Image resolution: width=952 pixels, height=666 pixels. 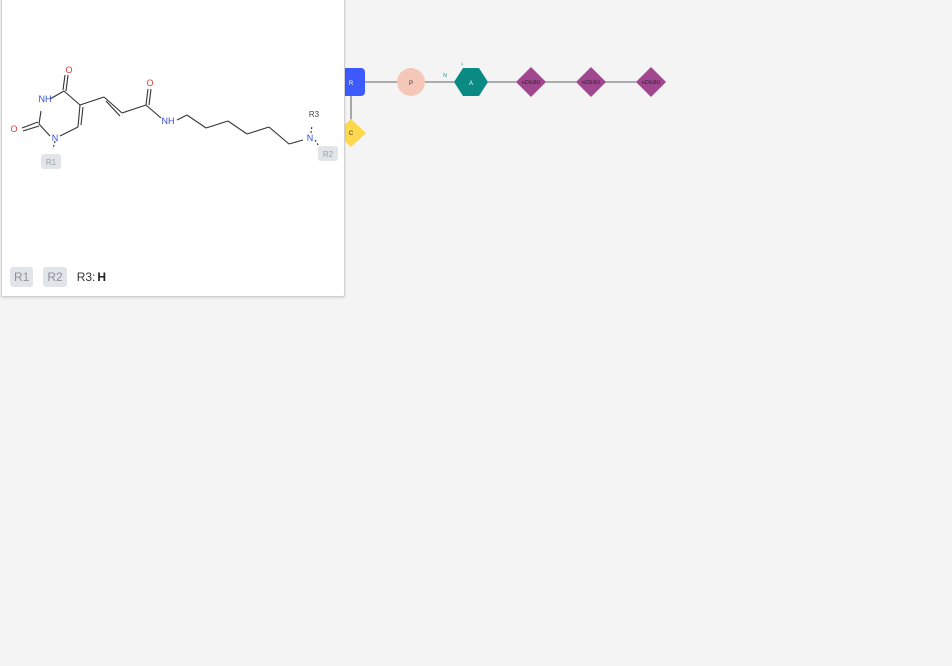 What do you see at coordinates (351, 84) in the screenshot?
I see `sugar-node-label: R` at bounding box center [351, 84].